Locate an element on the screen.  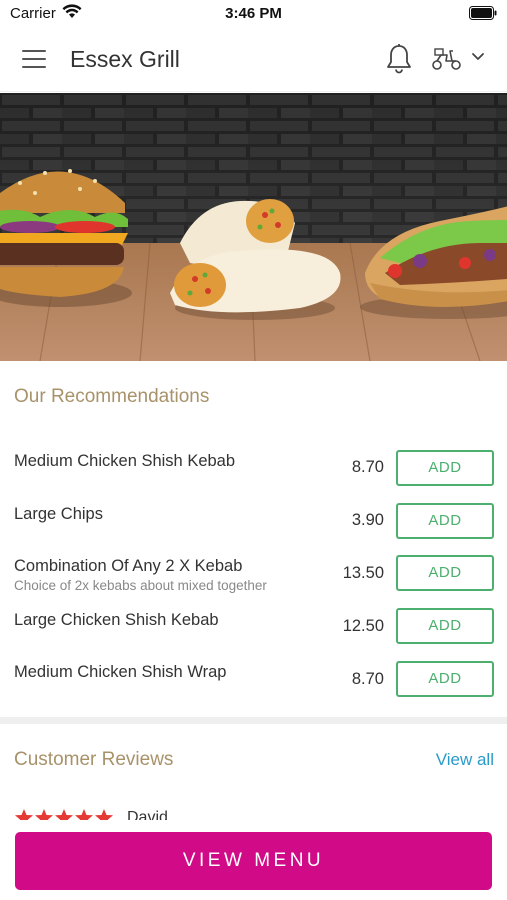
view-all-link: View all is located at coordinates (465, 760).